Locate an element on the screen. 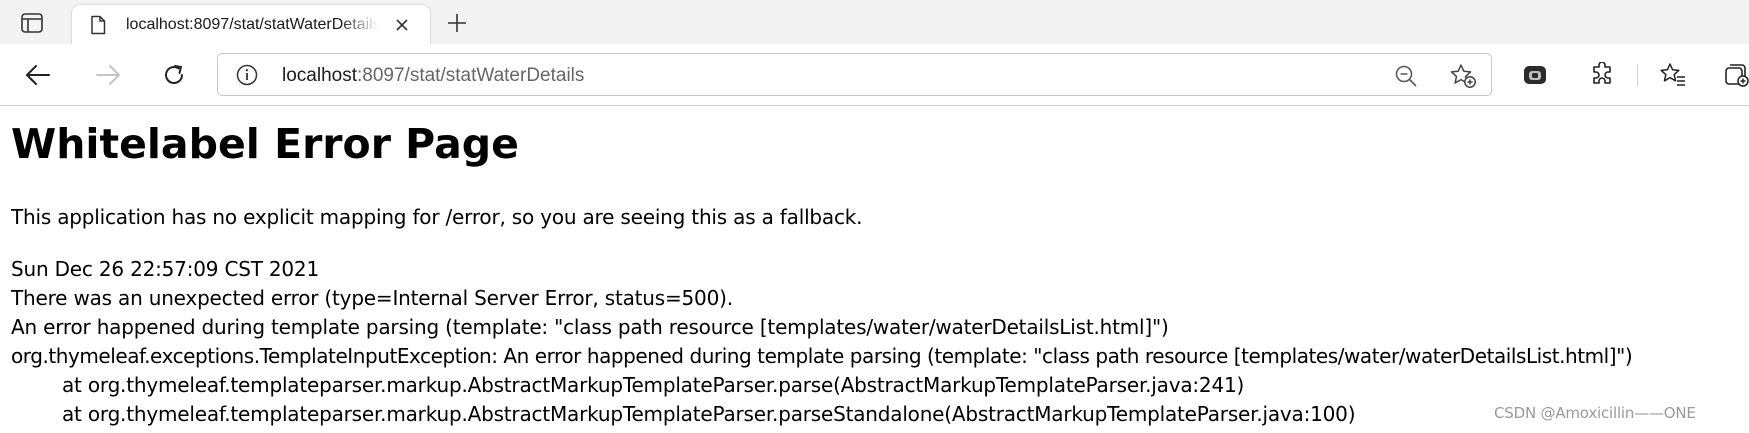 This screenshot has height=433, width=1749. zoom-out-icon is located at coordinates (1406, 76).